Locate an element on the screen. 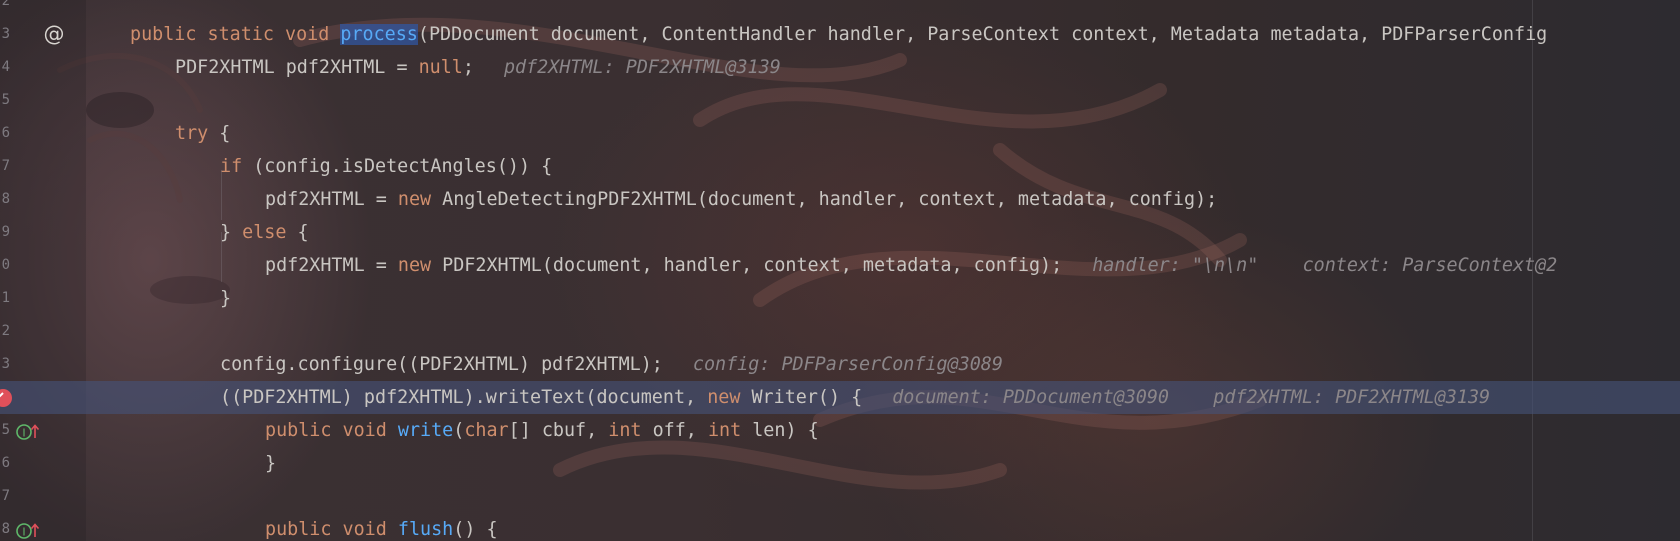 This screenshot has height=541, width=1680. code-text: PDF2XHTML pdf2XHTML = null; pdf2XHTML is located at coordinates (478, 67).